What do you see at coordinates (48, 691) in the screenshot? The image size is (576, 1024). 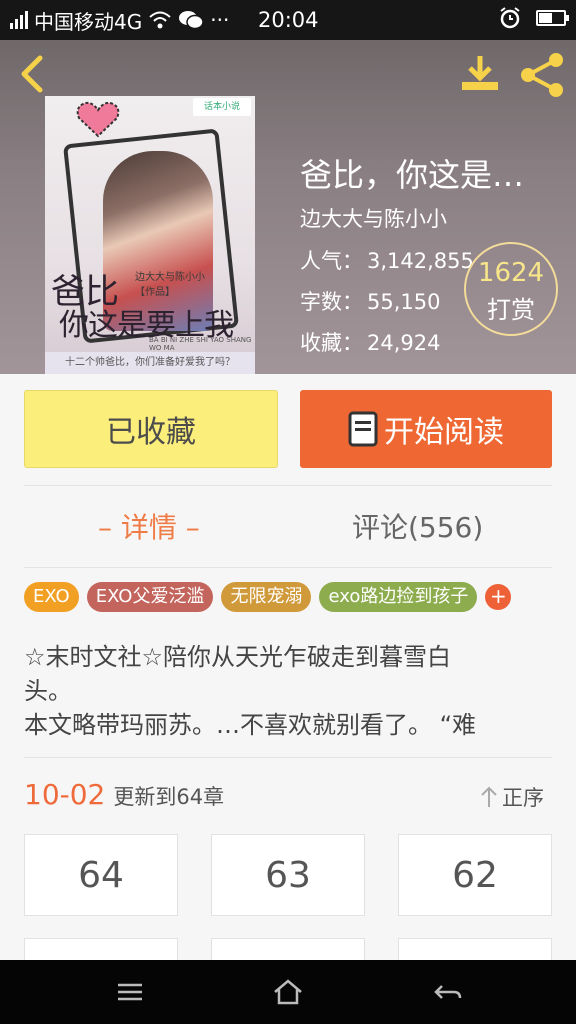 I see `intro-line: 头。` at bounding box center [48, 691].